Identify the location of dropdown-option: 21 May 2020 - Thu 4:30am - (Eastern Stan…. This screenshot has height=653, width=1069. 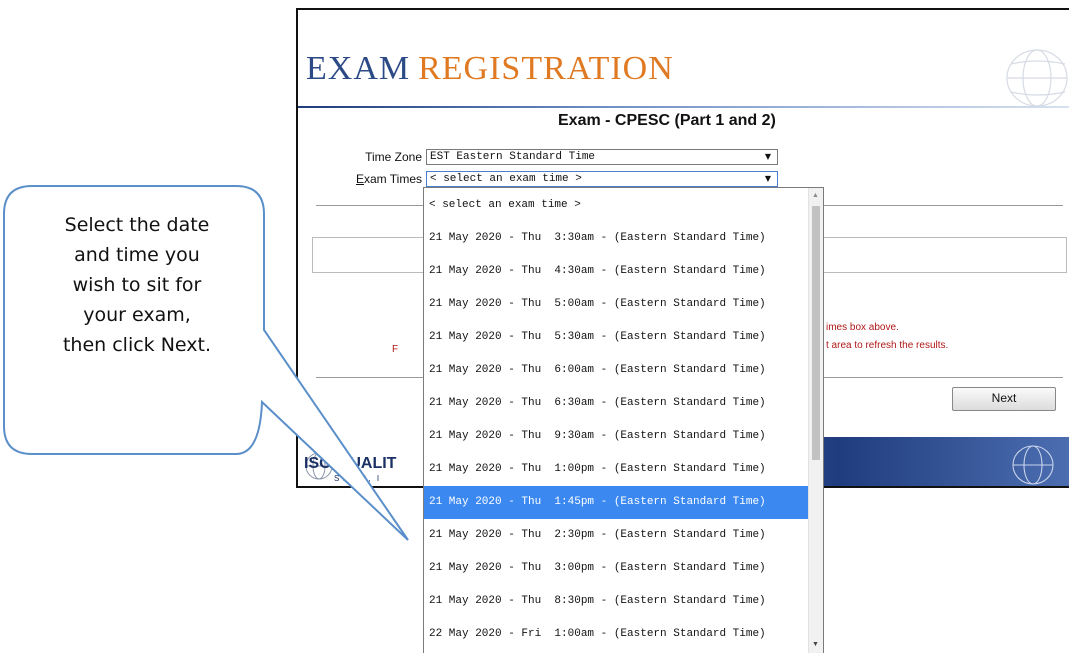
(616, 271).